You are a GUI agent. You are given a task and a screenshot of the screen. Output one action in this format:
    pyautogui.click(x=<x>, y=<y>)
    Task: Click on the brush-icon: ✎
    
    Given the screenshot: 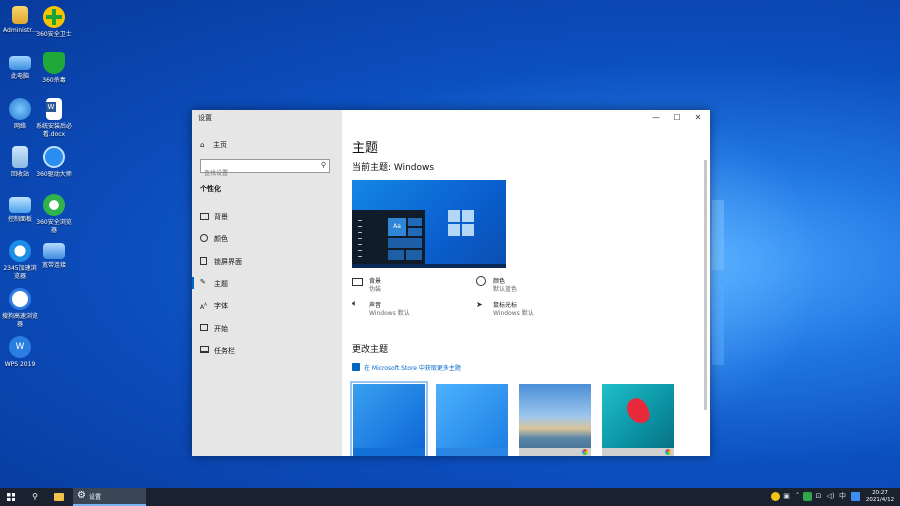 What is the action you would take?
    pyautogui.click(x=203, y=282)
    